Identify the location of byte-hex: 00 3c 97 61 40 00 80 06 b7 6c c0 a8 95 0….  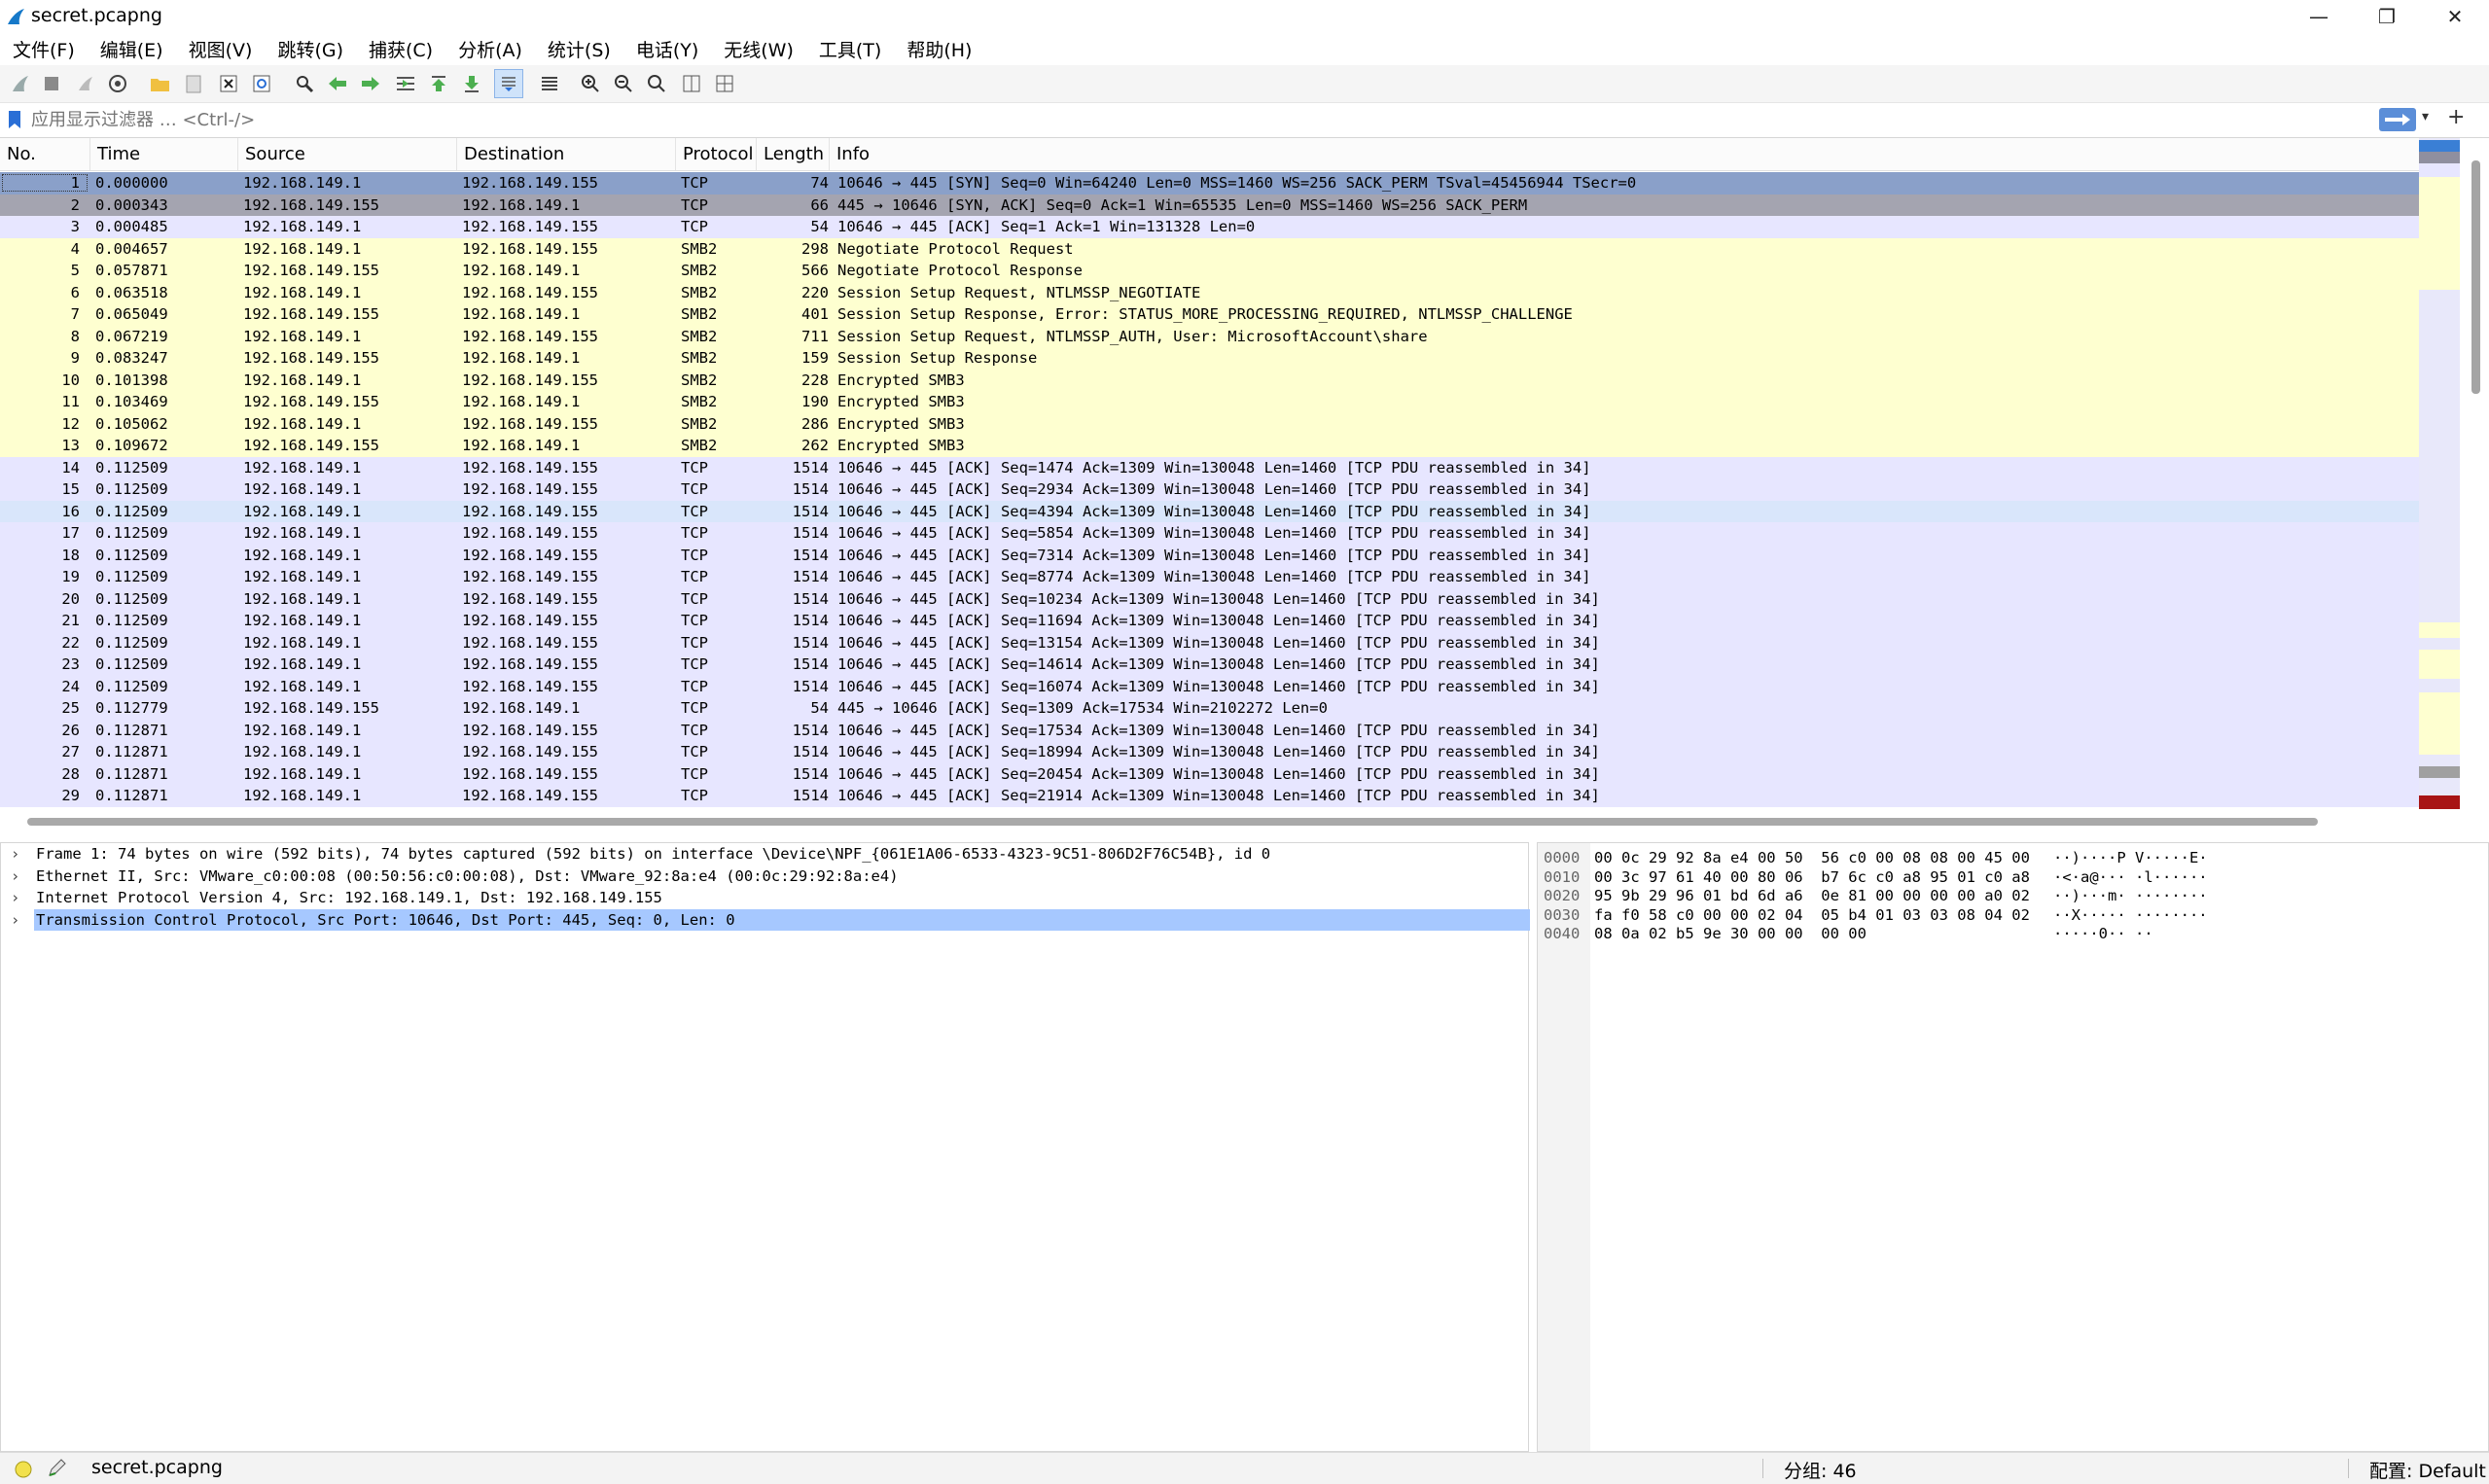
(1812, 878).